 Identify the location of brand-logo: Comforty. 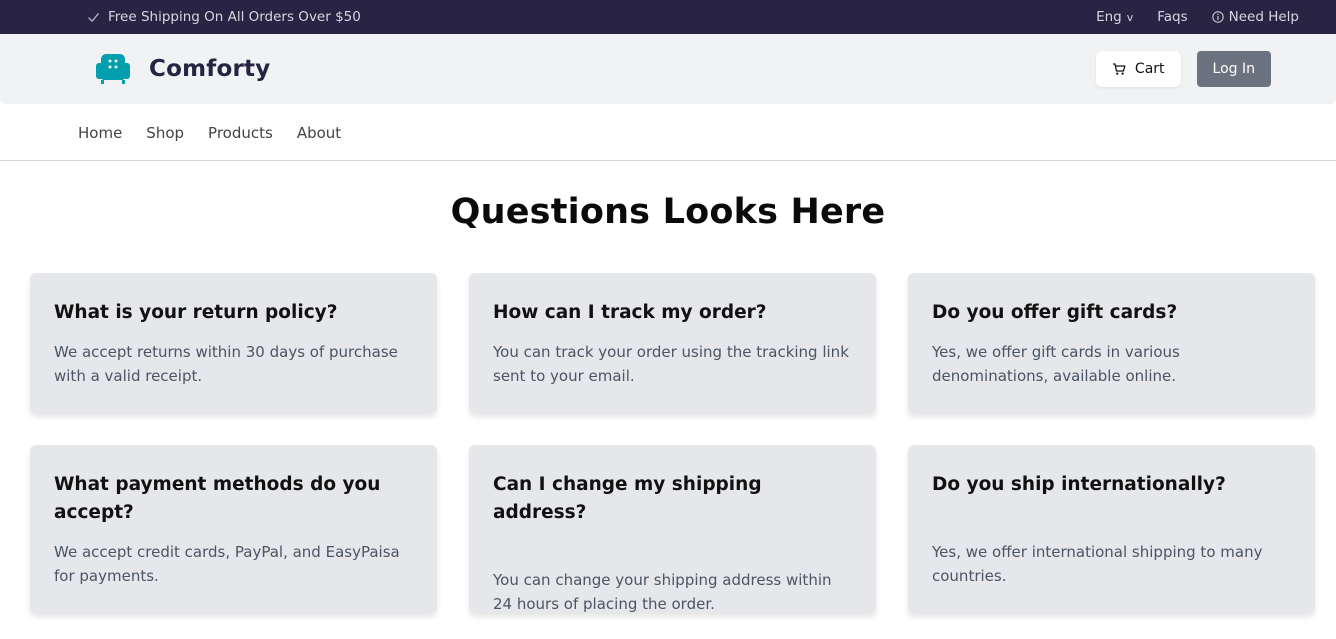
(182, 69).